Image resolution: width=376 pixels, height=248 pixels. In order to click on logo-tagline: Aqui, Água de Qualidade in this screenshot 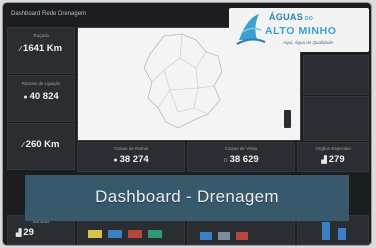, I will do `click(308, 42)`.